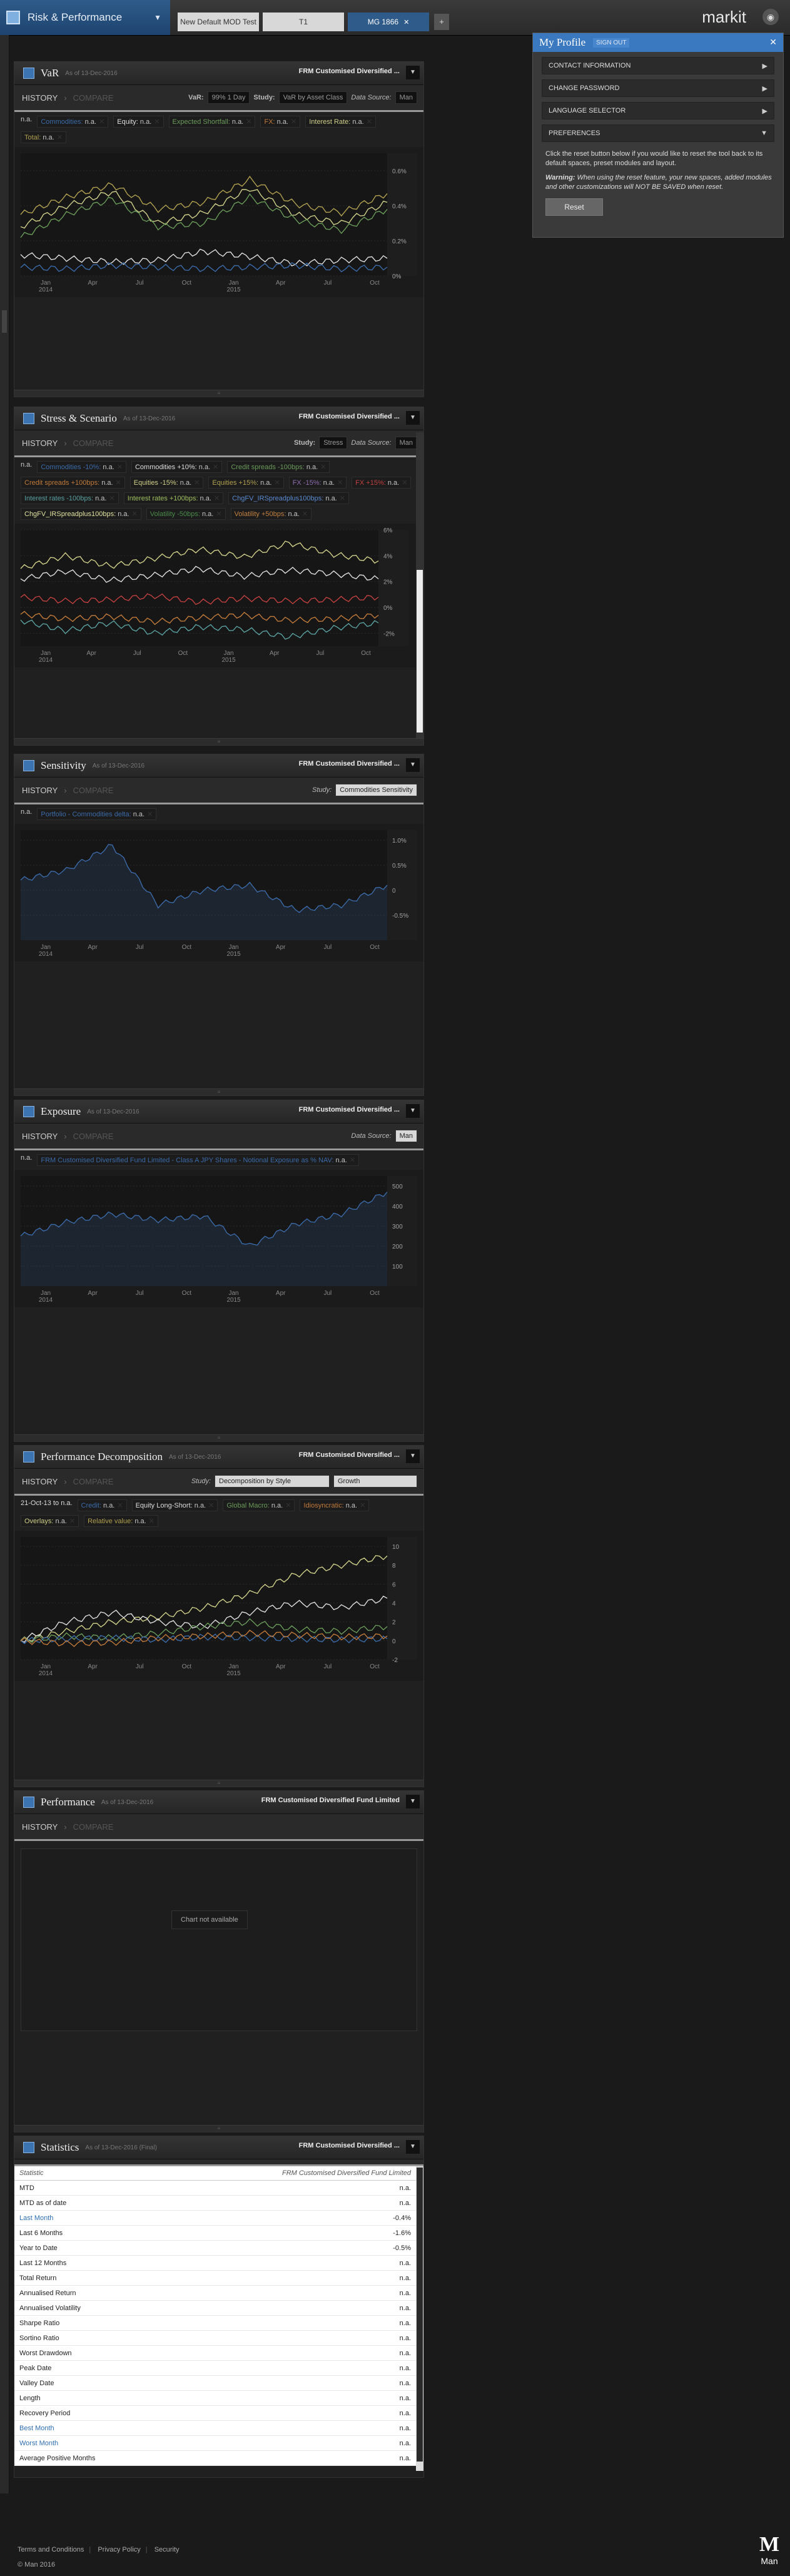 Image resolution: width=790 pixels, height=2576 pixels. Describe the element at coordinates (228, 97) in the screenshot. I see `var-select: 99% 1 Day` at that location.